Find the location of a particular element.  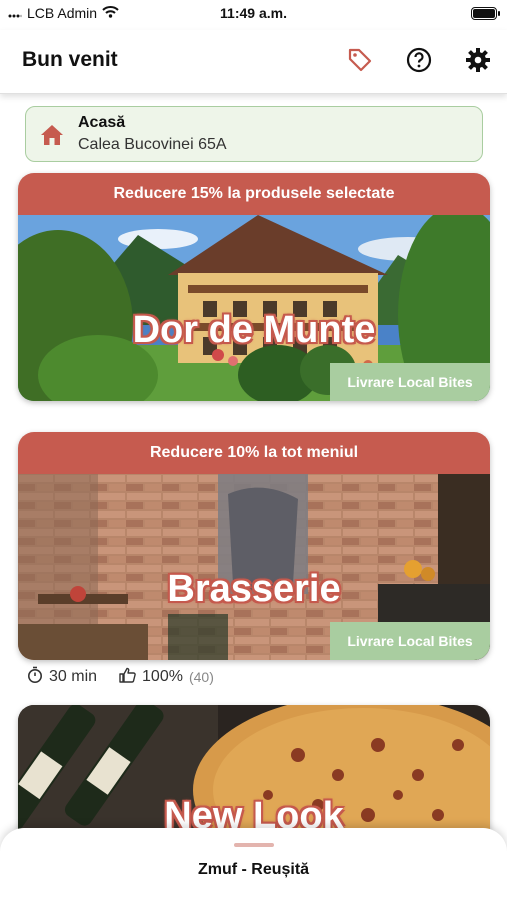

address-name: Acasă is located at coordinates (102, 122).